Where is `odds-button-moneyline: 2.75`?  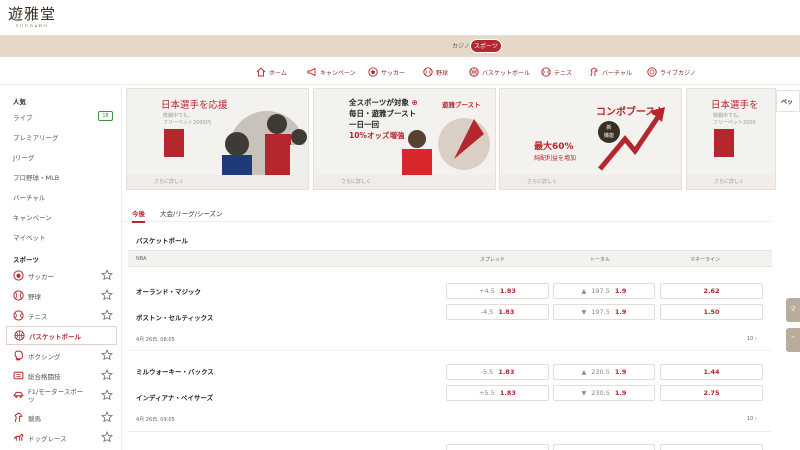 odds-button-moneyline: 2.75 is located at coordinates (711, 393).